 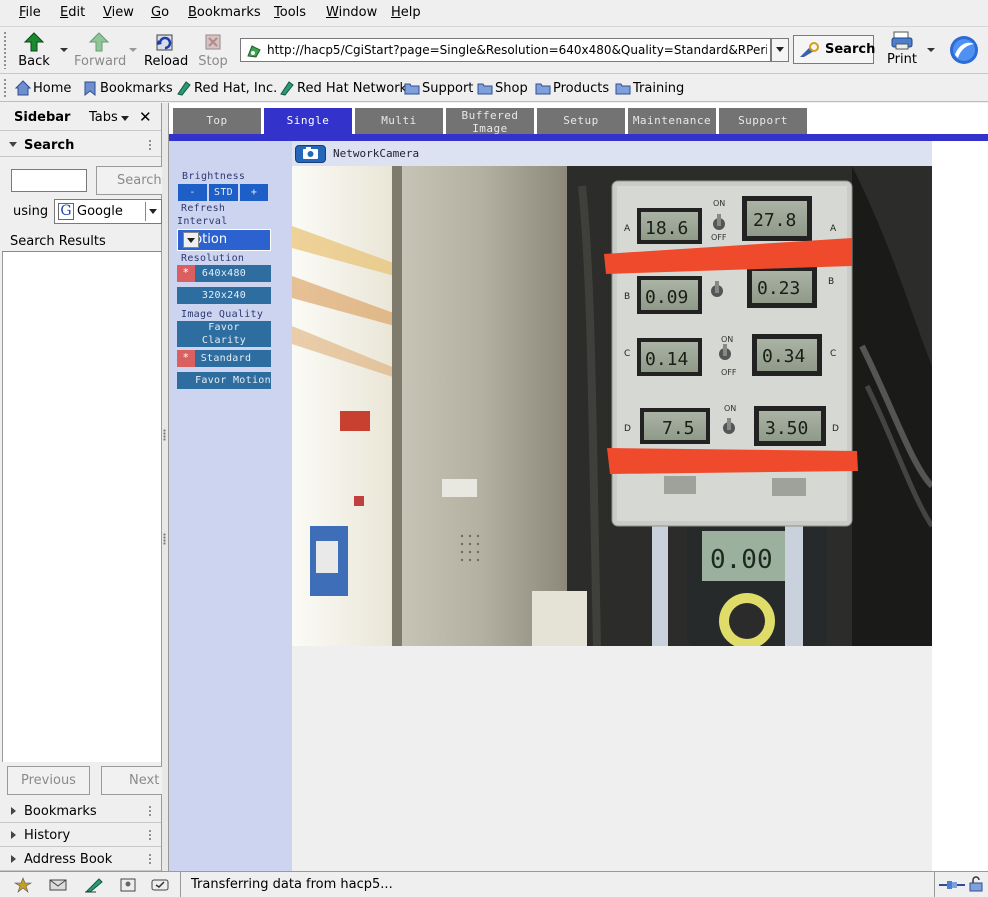 I want to click on forward-arrow-icon, so click(x=99, y=42).